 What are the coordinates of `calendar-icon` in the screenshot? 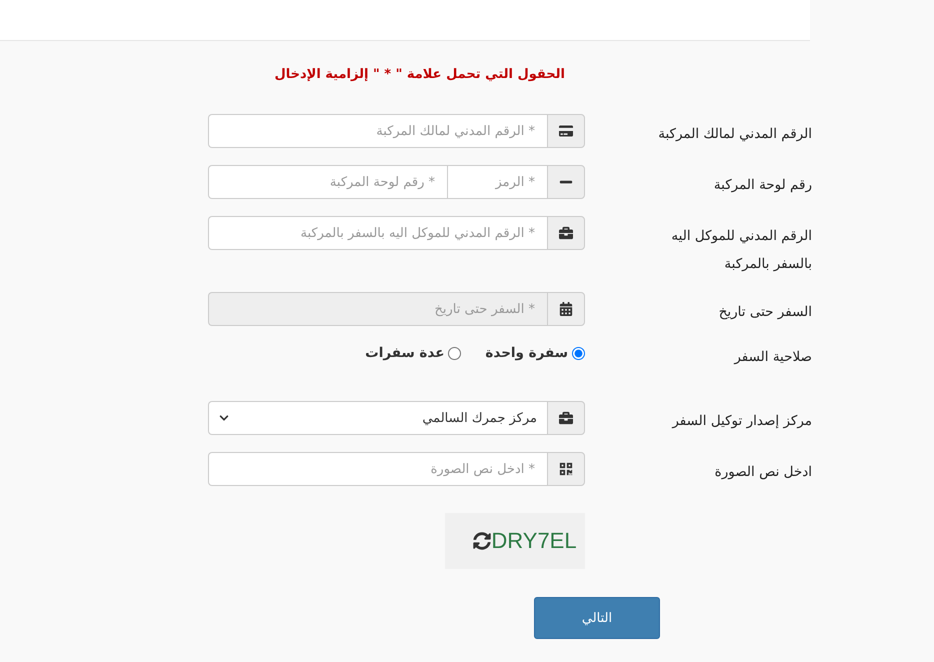 It's located at (566, 309).